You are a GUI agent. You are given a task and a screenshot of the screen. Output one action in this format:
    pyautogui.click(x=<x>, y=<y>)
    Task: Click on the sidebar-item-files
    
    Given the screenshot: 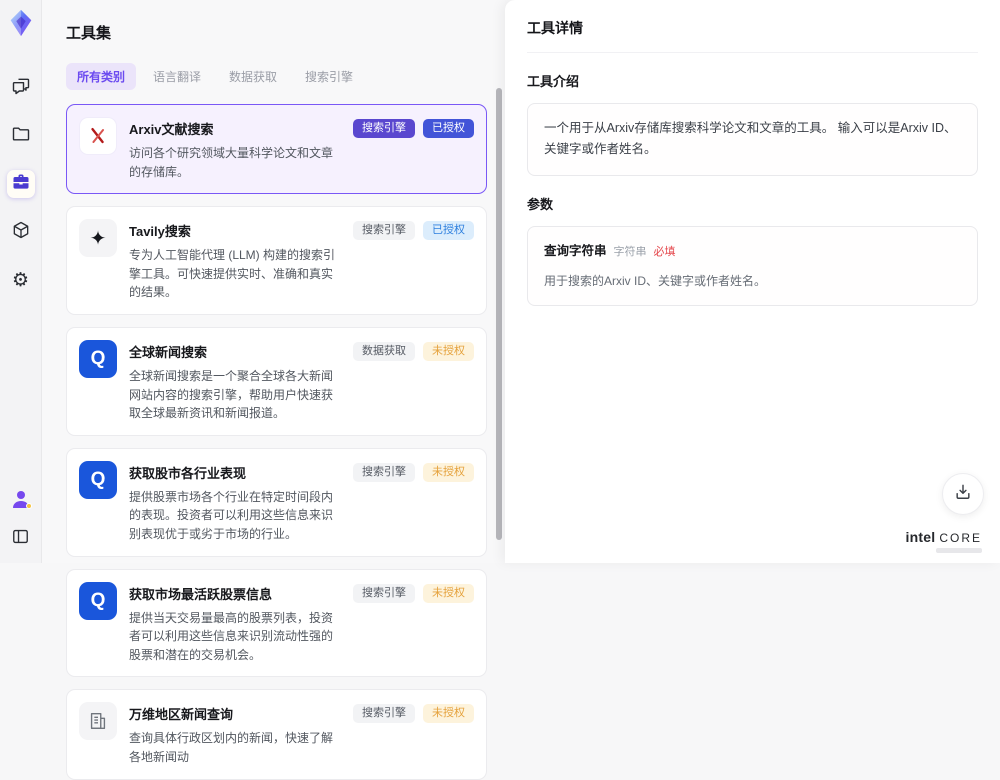 What is the action you would take?
    pyautogui.click(x=21, y=136)
    